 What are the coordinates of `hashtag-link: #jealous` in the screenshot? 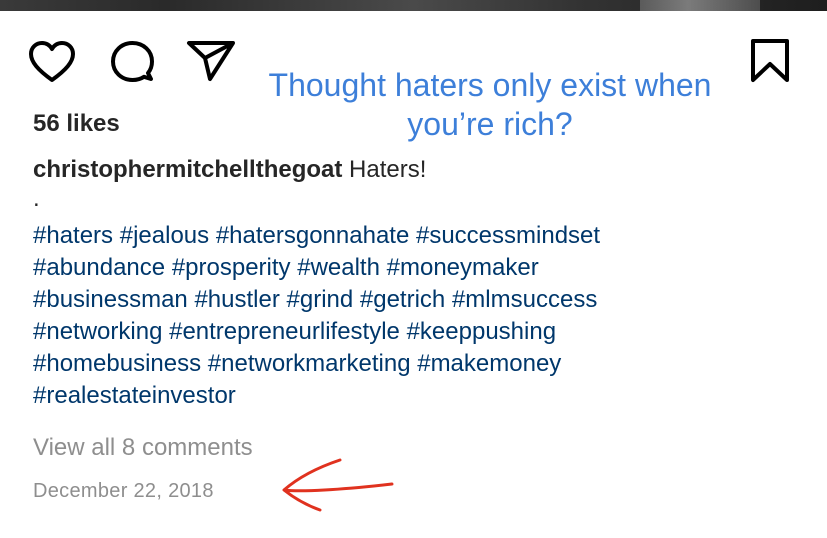 It's located at (164, 235).